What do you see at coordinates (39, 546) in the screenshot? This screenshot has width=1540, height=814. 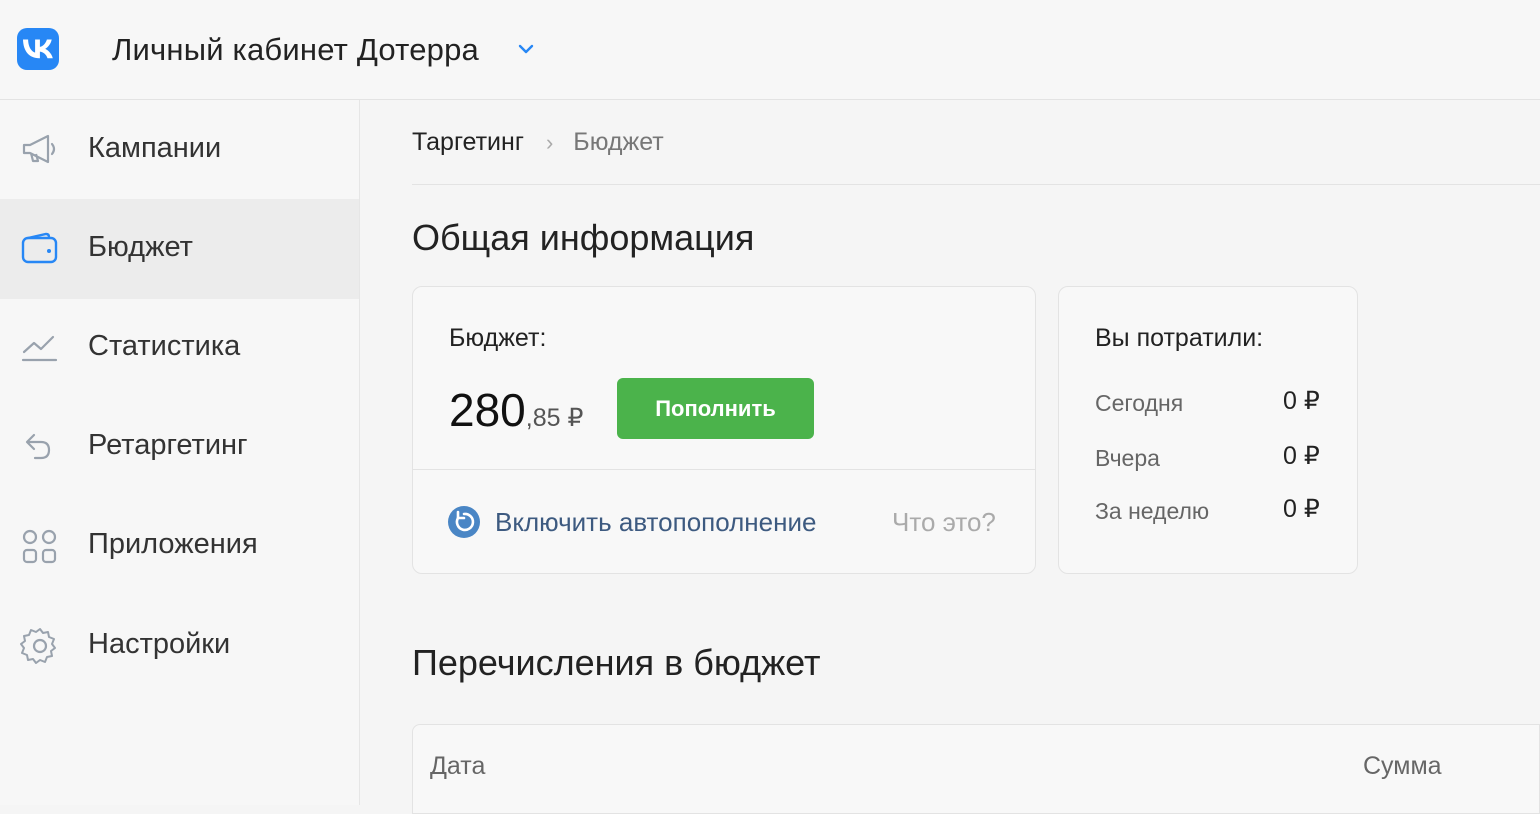 I see `apps-grid-icon` at bounding box center [39, 546].